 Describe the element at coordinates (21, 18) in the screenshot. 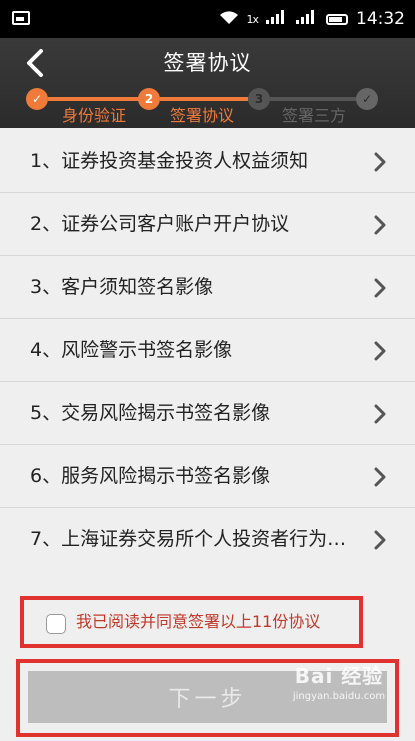

I see `image-notification-icon` at that location.